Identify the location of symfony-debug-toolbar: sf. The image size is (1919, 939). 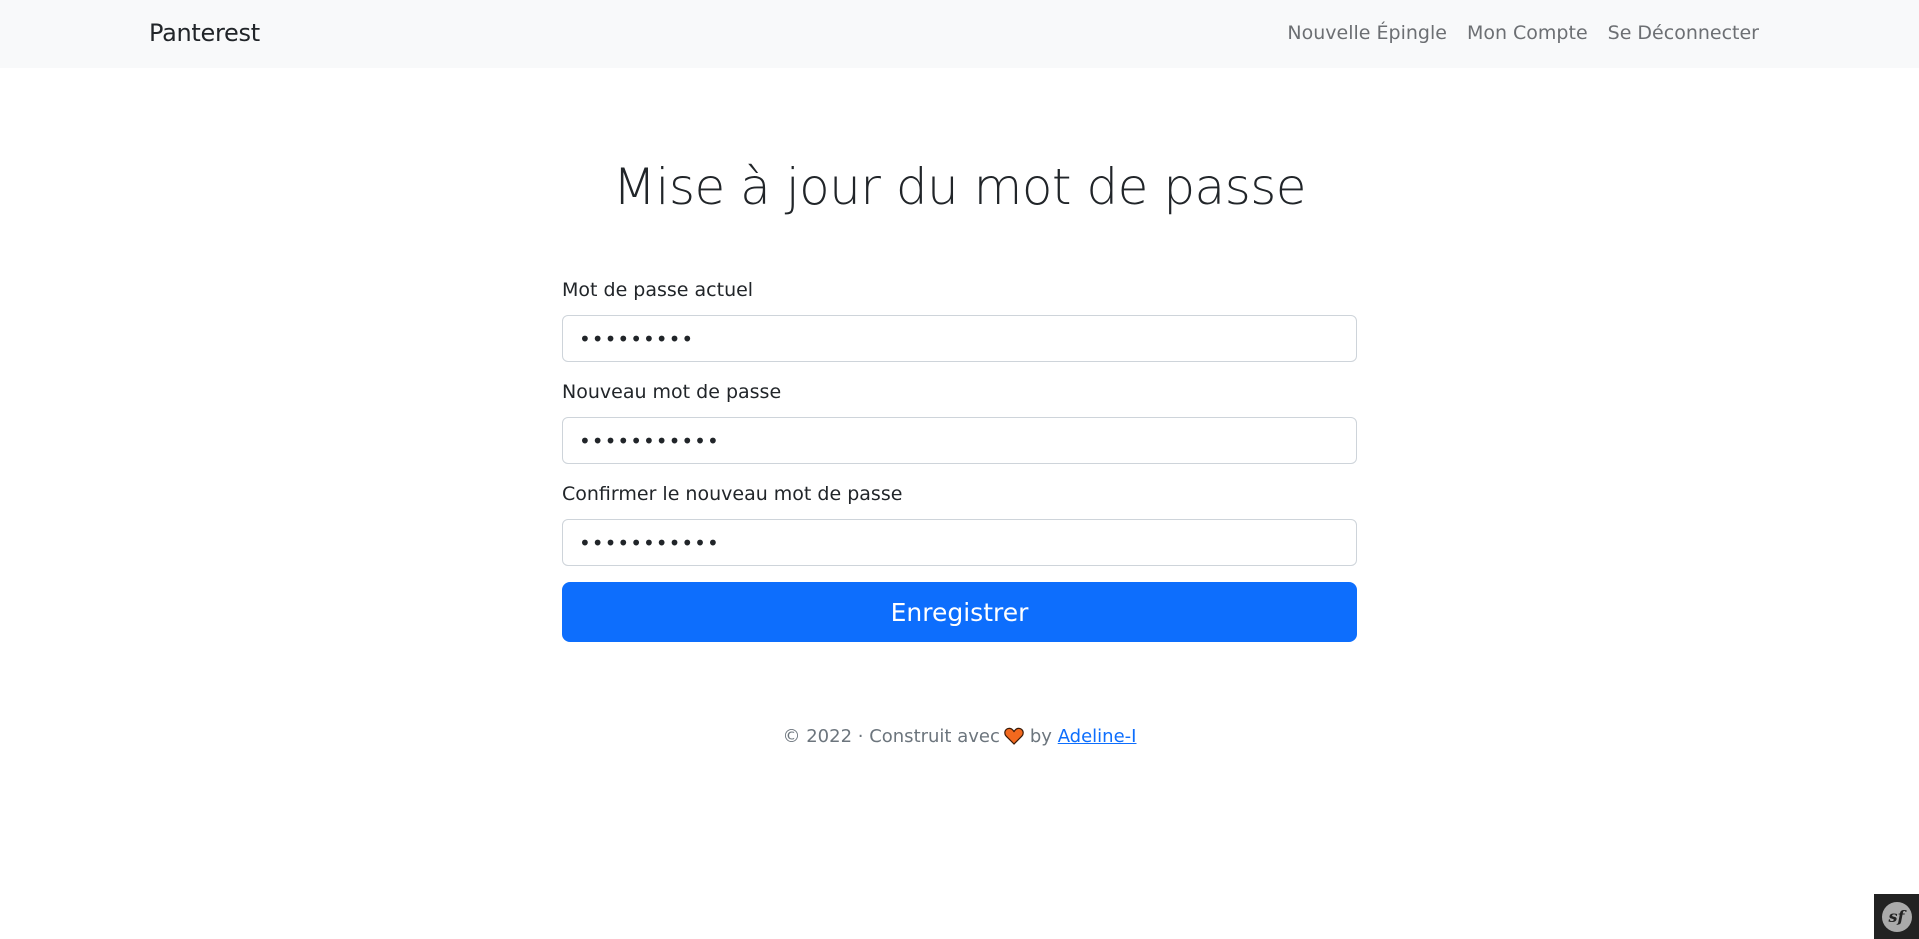
(1896, 916).